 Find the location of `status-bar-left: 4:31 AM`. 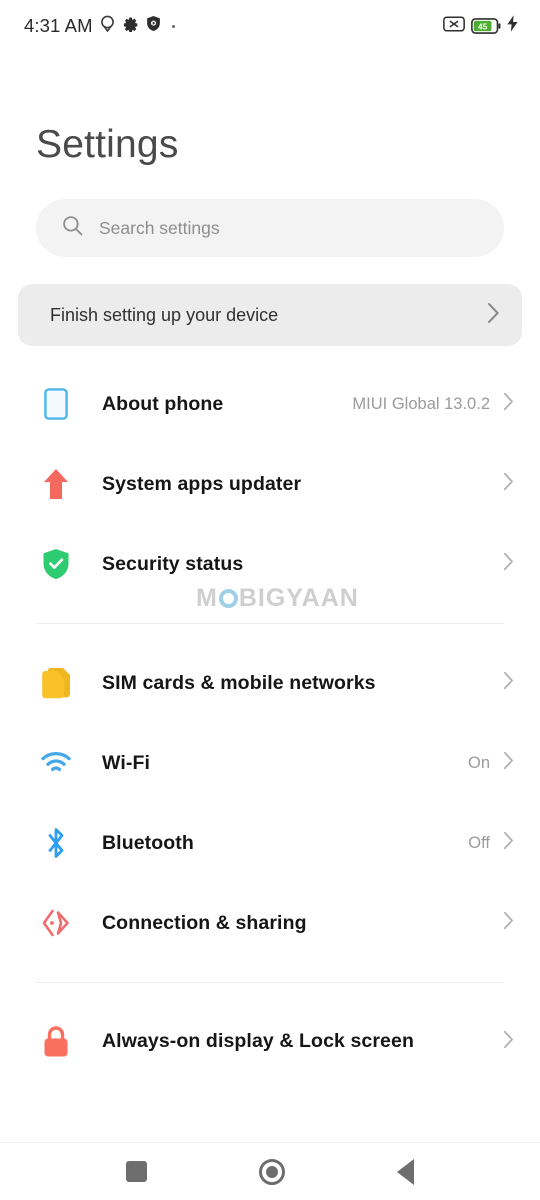

status-bar-left: 4:31 AM is located at coordinates (99, 26).